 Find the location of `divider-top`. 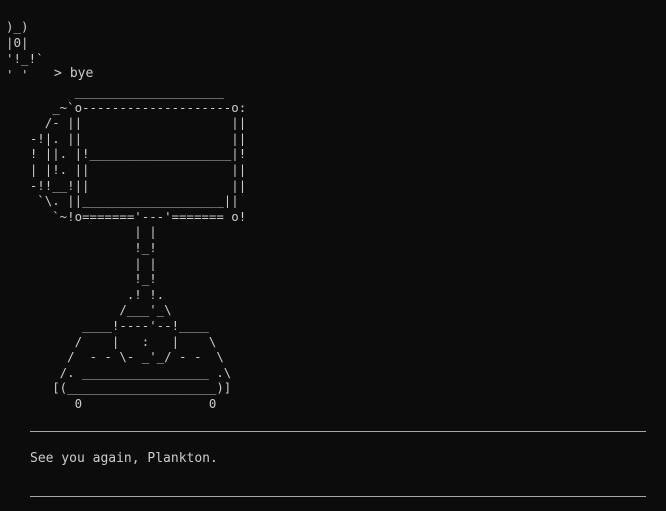

divider-top is located at coordinates (338, 431).